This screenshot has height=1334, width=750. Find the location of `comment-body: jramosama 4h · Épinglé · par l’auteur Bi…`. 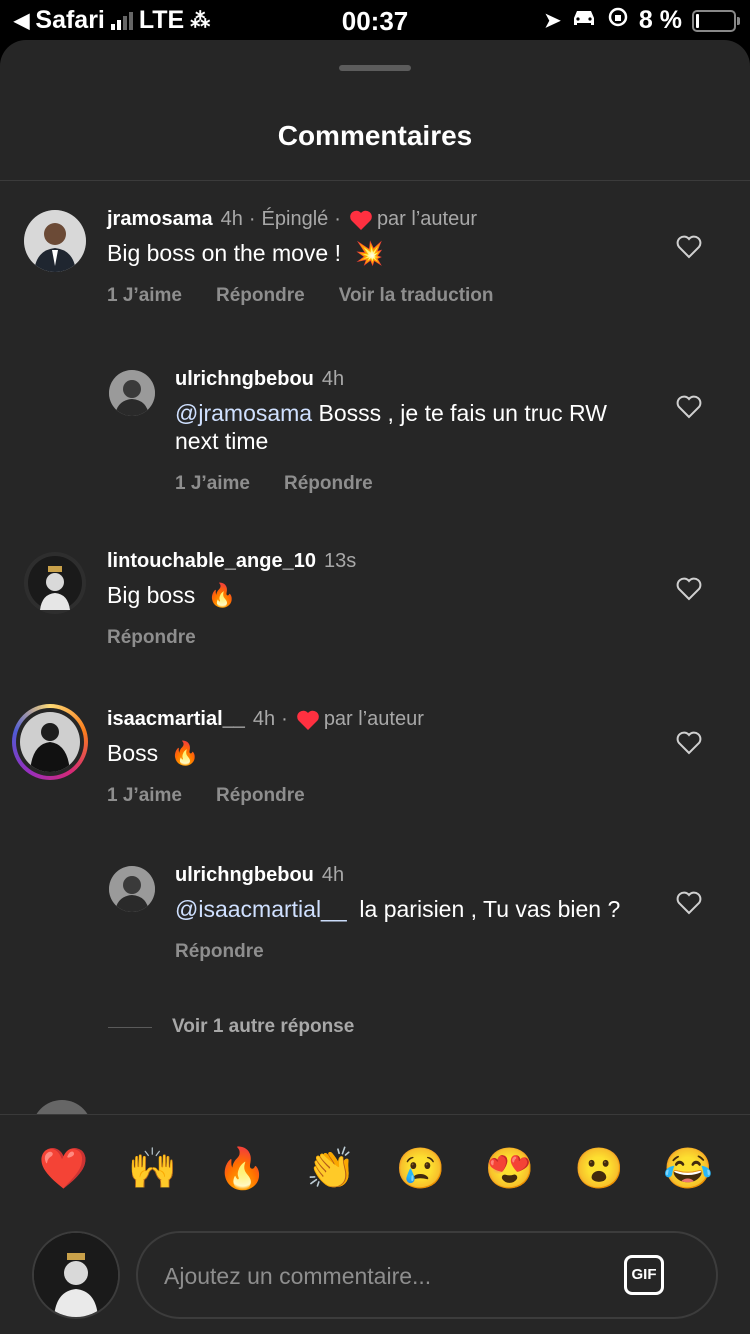

comment-body: jramosama 4h · Épinglé · par l’auteur Bi… is located at coordinates (300, 257).